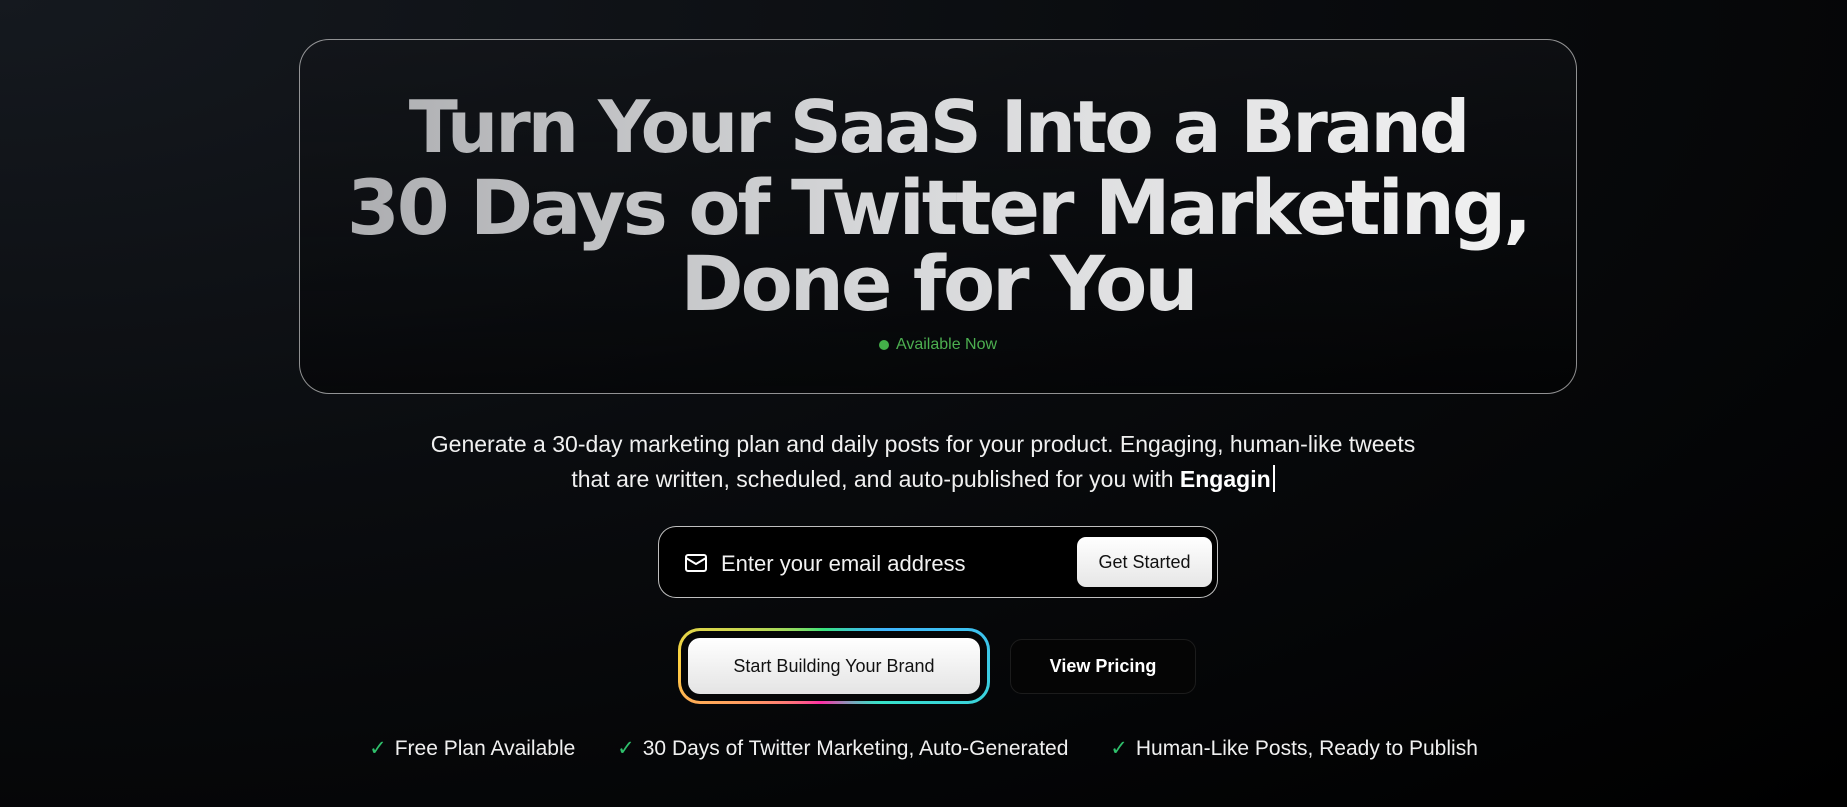  Describe the element at coordinates (1225, 479) in the screenshot. I see `brand-name: Engagin` at that location.